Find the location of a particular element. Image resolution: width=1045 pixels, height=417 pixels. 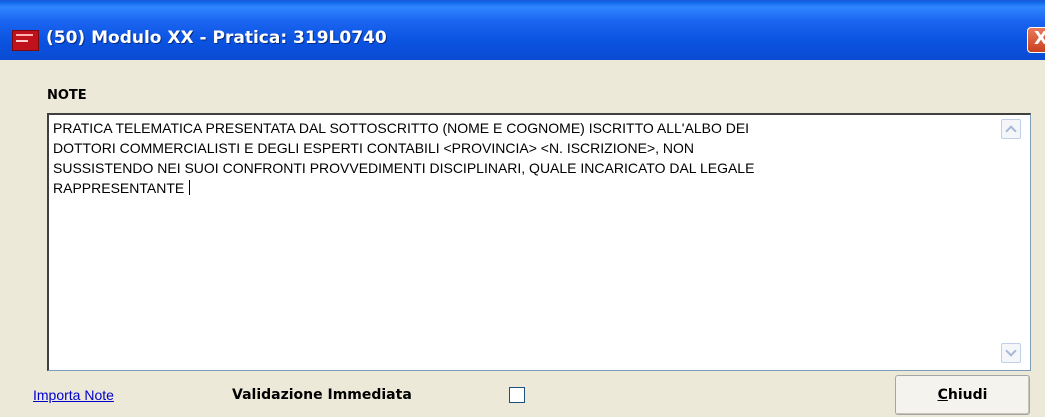

scroll-down-button is located at coordinates (1011, 353).